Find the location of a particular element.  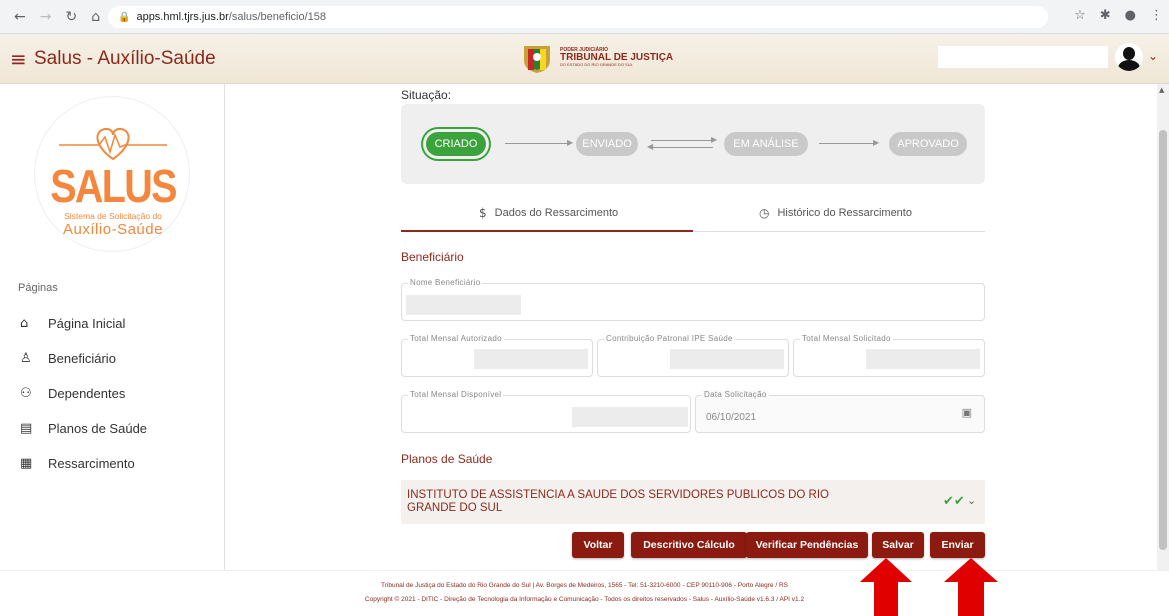

person-icon: ♙ is located at coordinates (26, 358).